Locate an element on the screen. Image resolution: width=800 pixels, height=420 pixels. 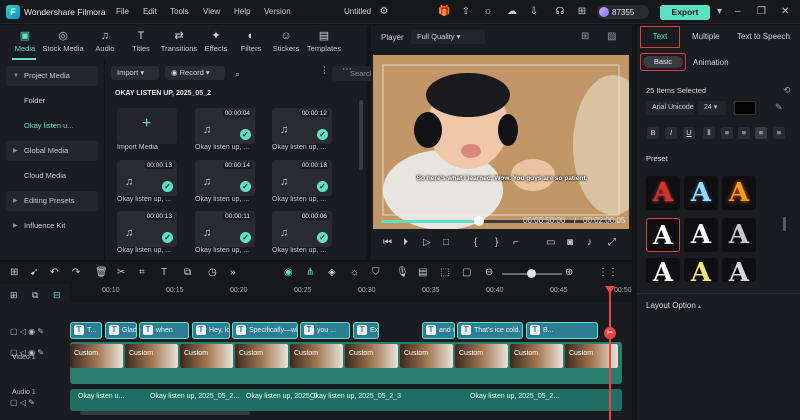
redo-icon: ↷ is located at coordinates (76, 272).